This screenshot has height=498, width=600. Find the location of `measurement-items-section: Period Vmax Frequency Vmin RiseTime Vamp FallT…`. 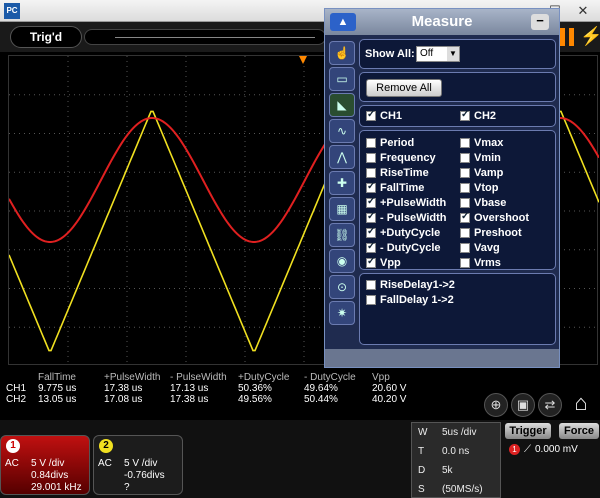

measurement-items-section: Period Vmax Frequency Vmin RiseTime Vamp FallT… is located at coordinates (457, 200).